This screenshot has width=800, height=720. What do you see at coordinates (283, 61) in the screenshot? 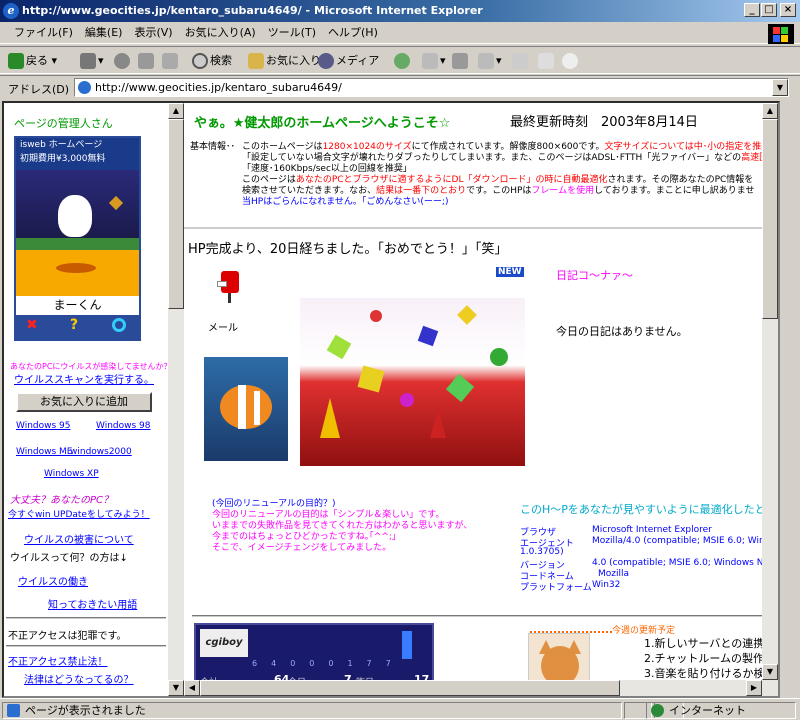
I see `favorites-button: お気に入り` at bounding box center [283, 61].